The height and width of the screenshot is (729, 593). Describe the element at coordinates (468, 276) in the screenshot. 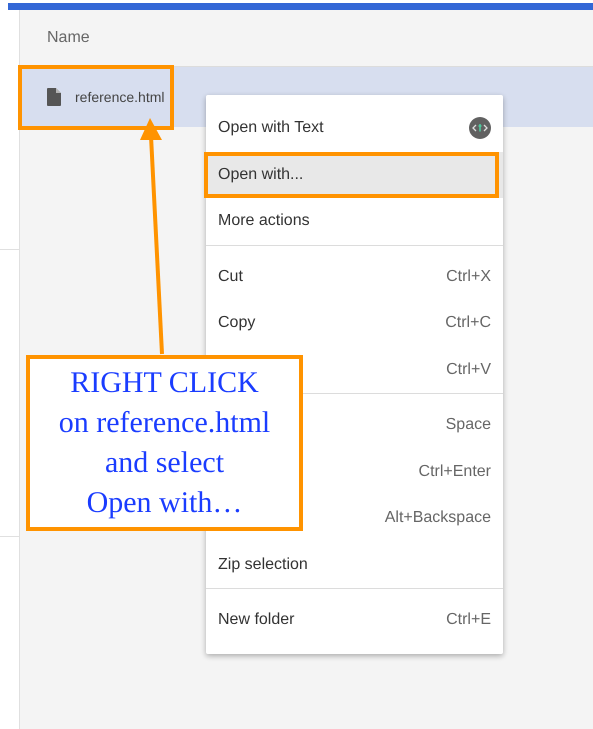

I see `shortcut-text: Ctrl+X` at that location.